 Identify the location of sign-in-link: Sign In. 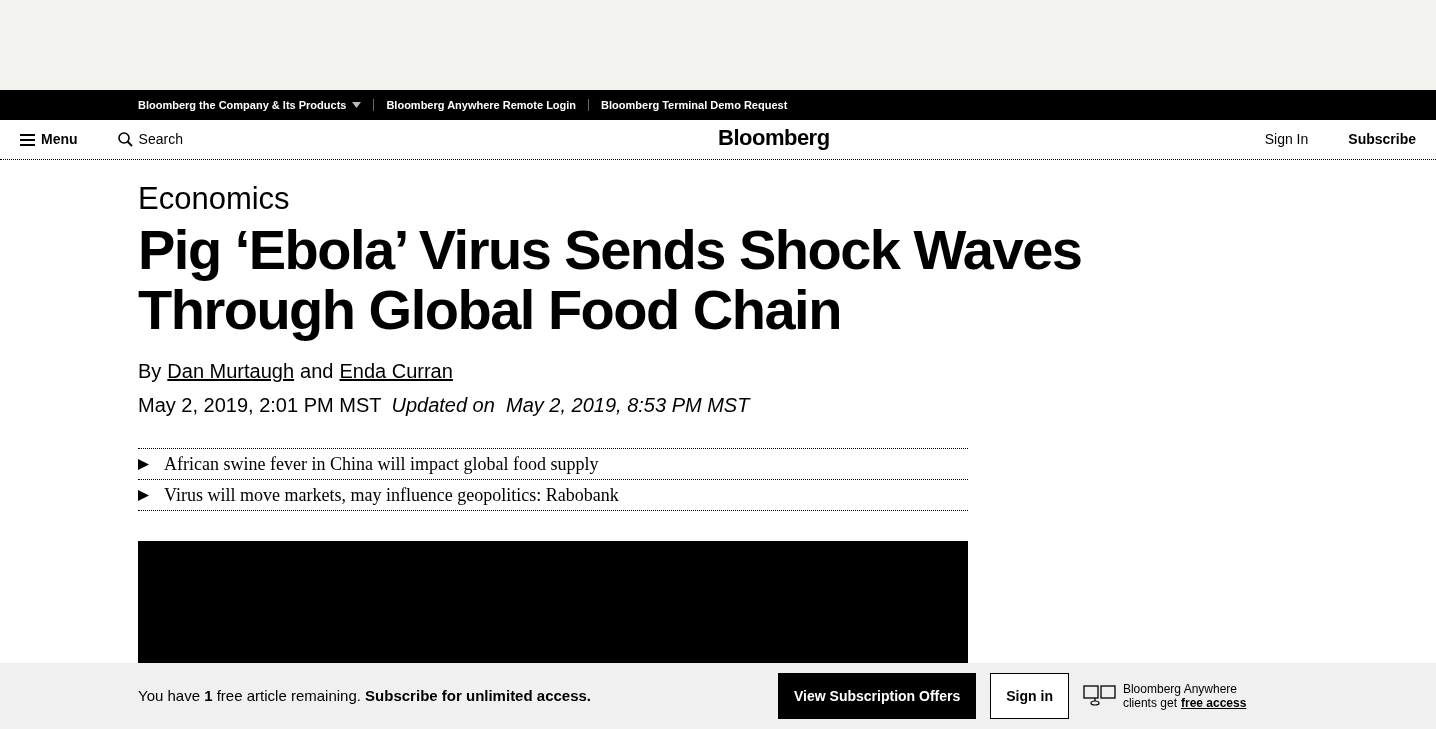
(1286, 139).